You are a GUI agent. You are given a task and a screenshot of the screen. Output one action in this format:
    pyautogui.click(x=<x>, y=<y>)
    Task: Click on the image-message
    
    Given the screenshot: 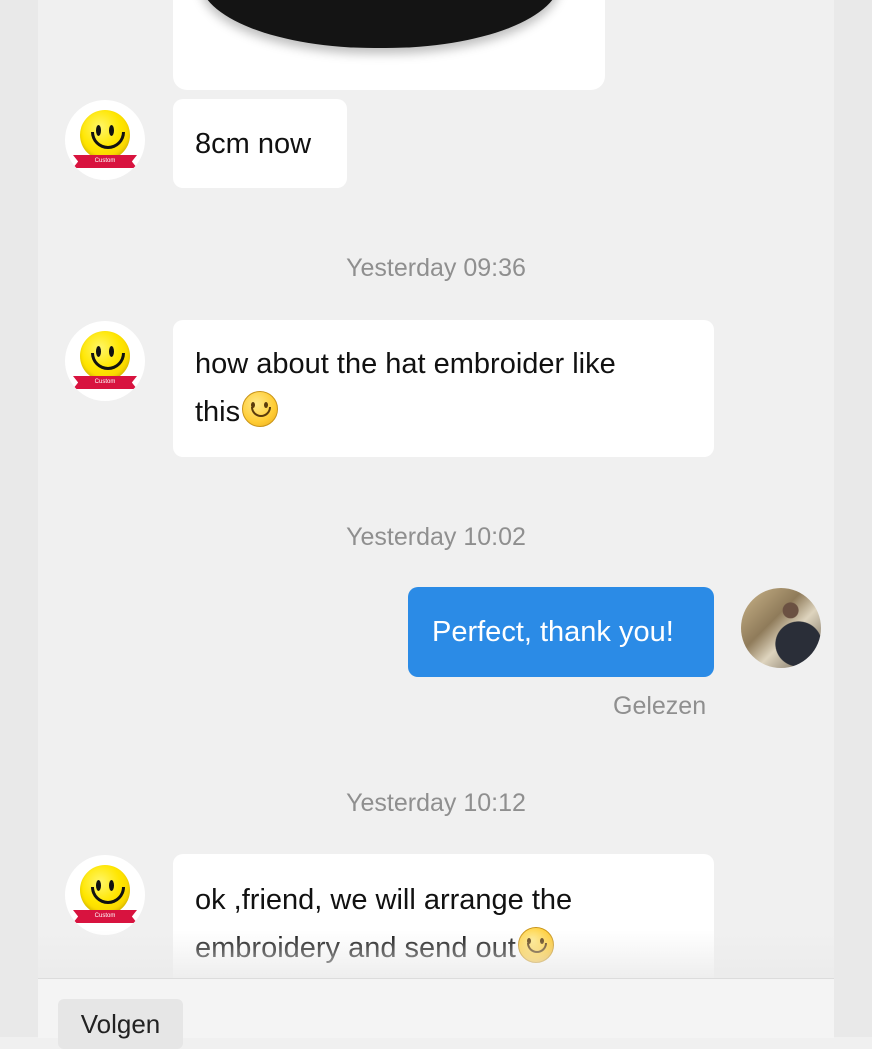 What is the action you would take?
    pyautogui.click(x=389, y=45)
    